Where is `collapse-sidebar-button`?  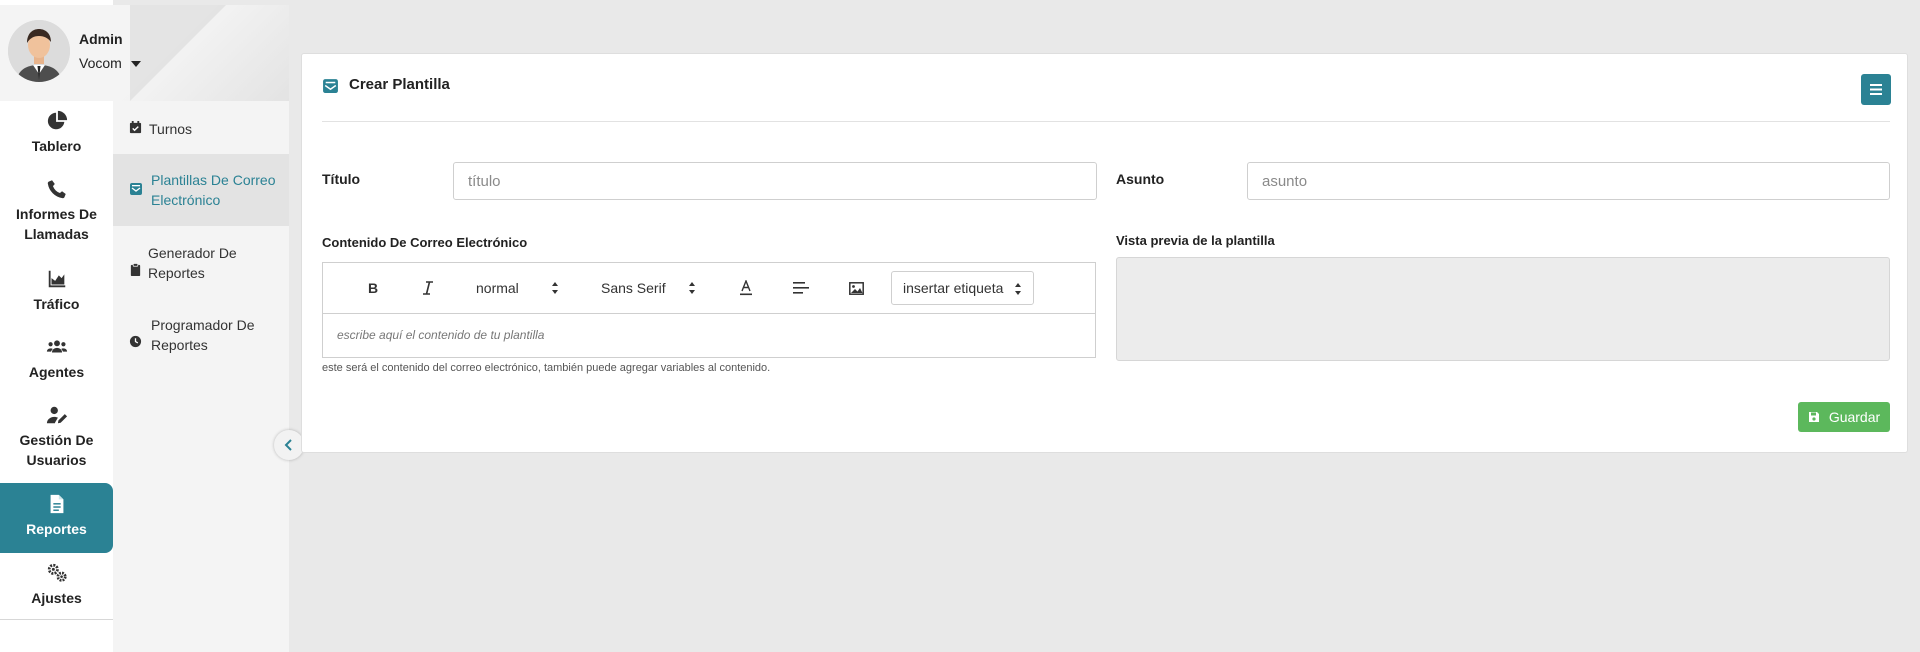 collapse-sidebar-button is located at coordinates (289, 445).